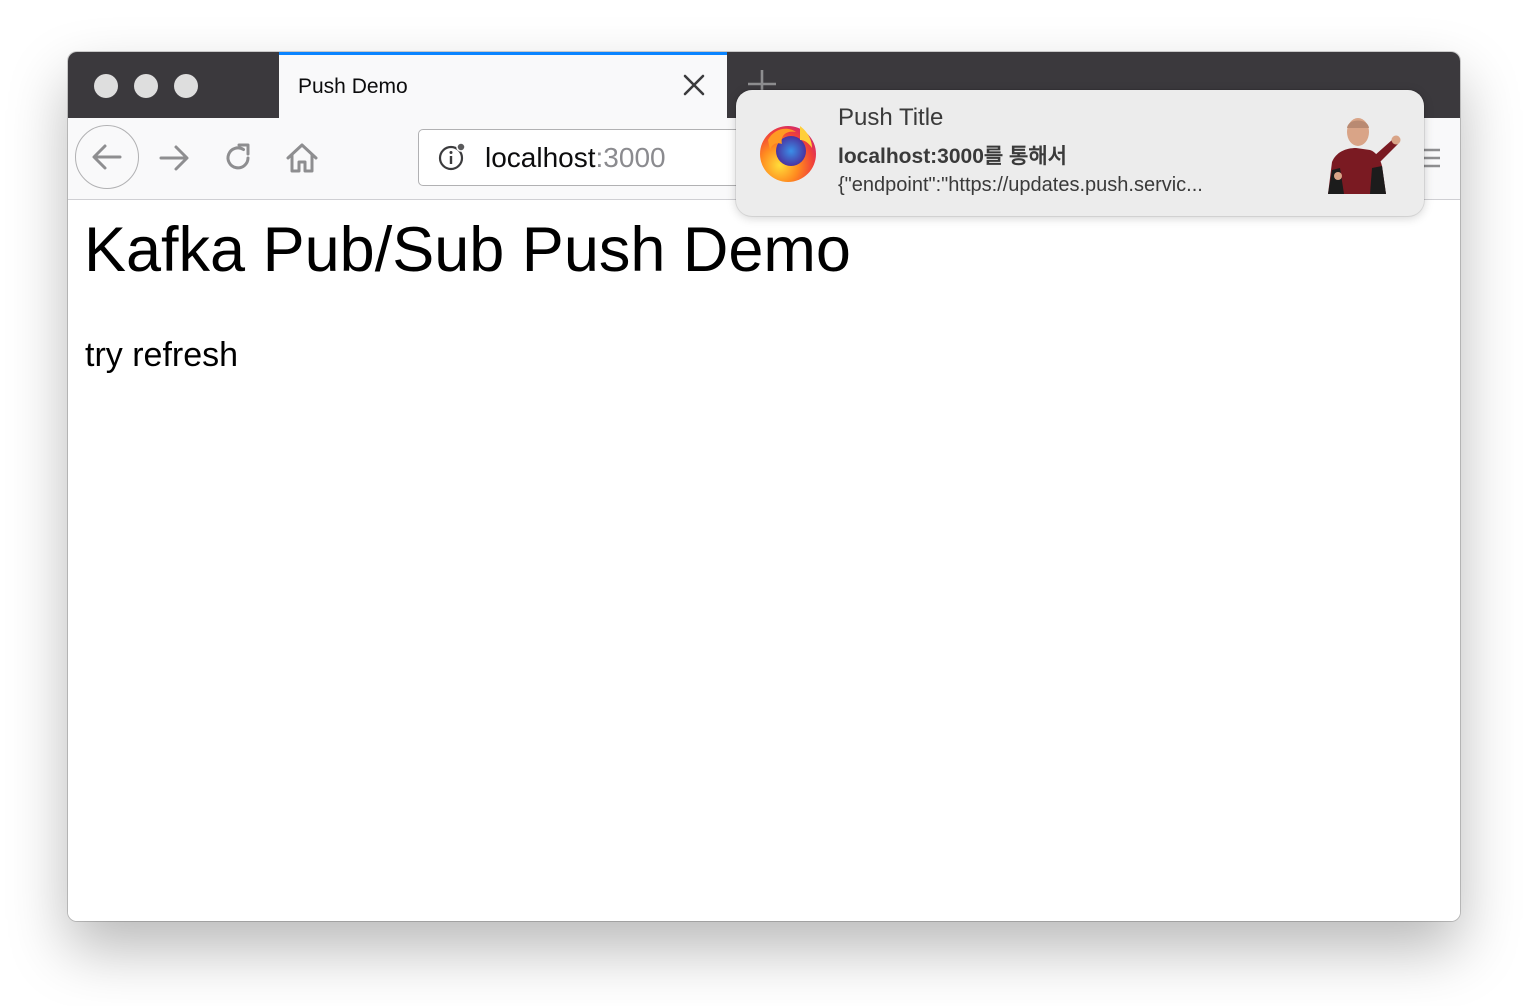 This screenshot has height=1006, width=1528. Describe the element at coordinates (891, 117) in the screenshot. I see `notification-title: Push Title` at that location.